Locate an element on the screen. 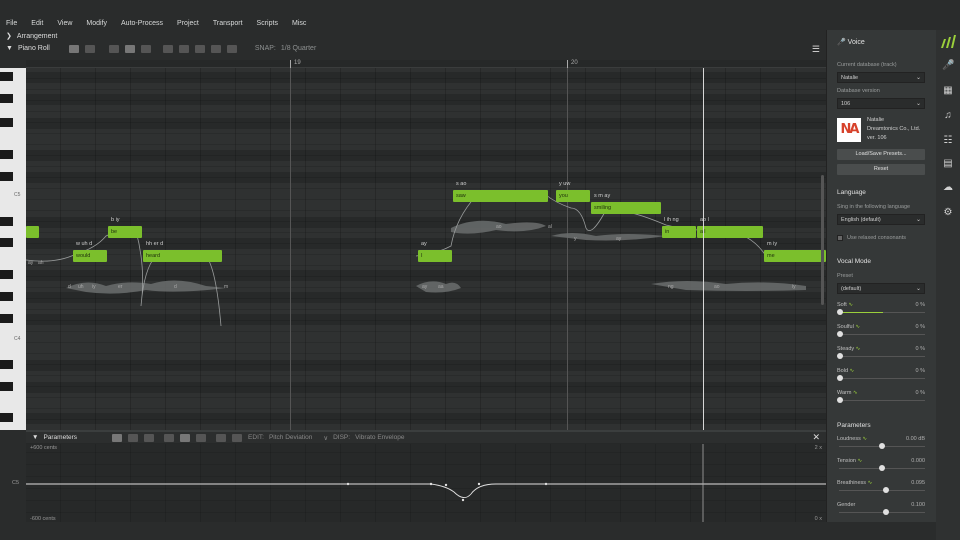  param-select-tool is located at coordinates (117, 437).